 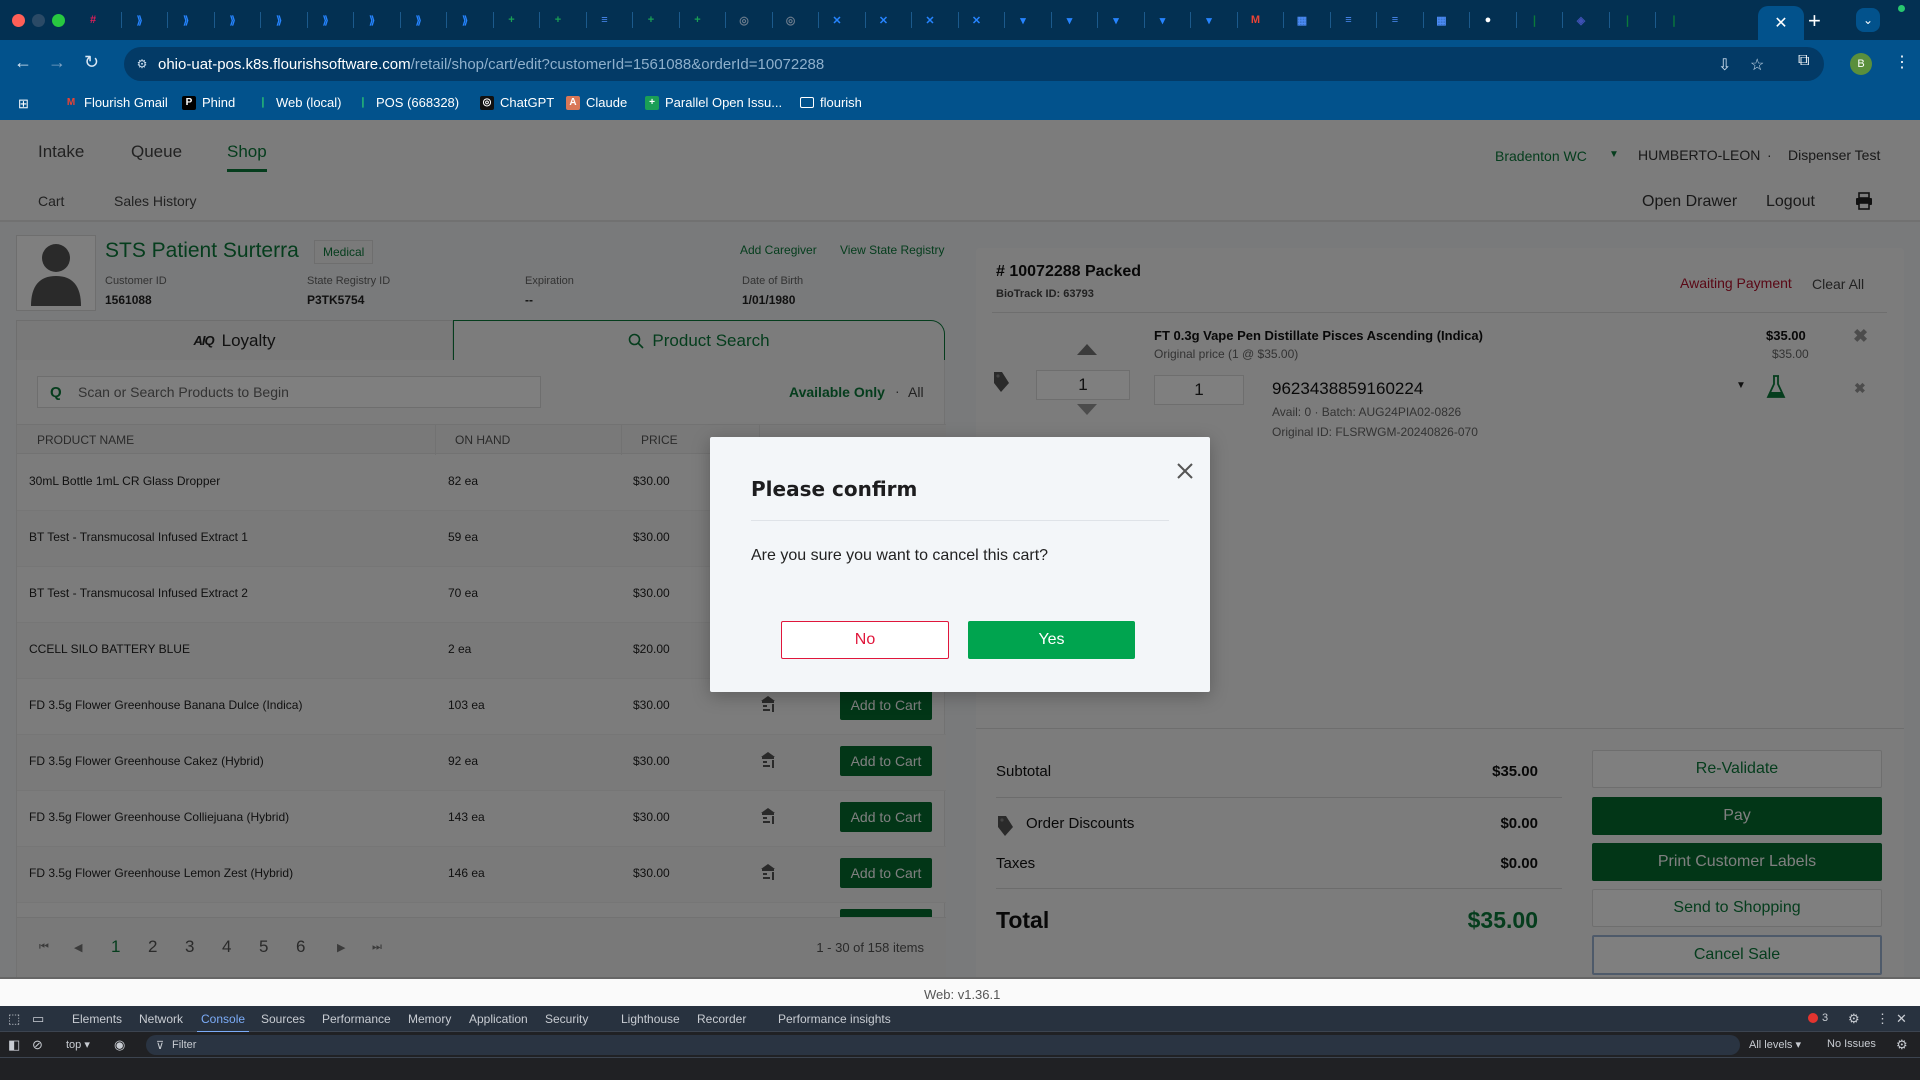 I want to click on devtools-tab-network: Network, so click(x=161, y=1019).